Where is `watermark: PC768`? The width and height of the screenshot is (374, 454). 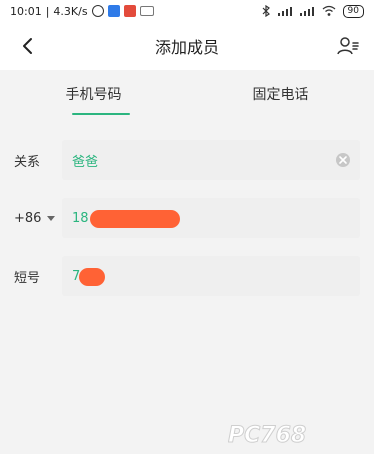
watermark: PC768 is located at coordinates (296, 435).